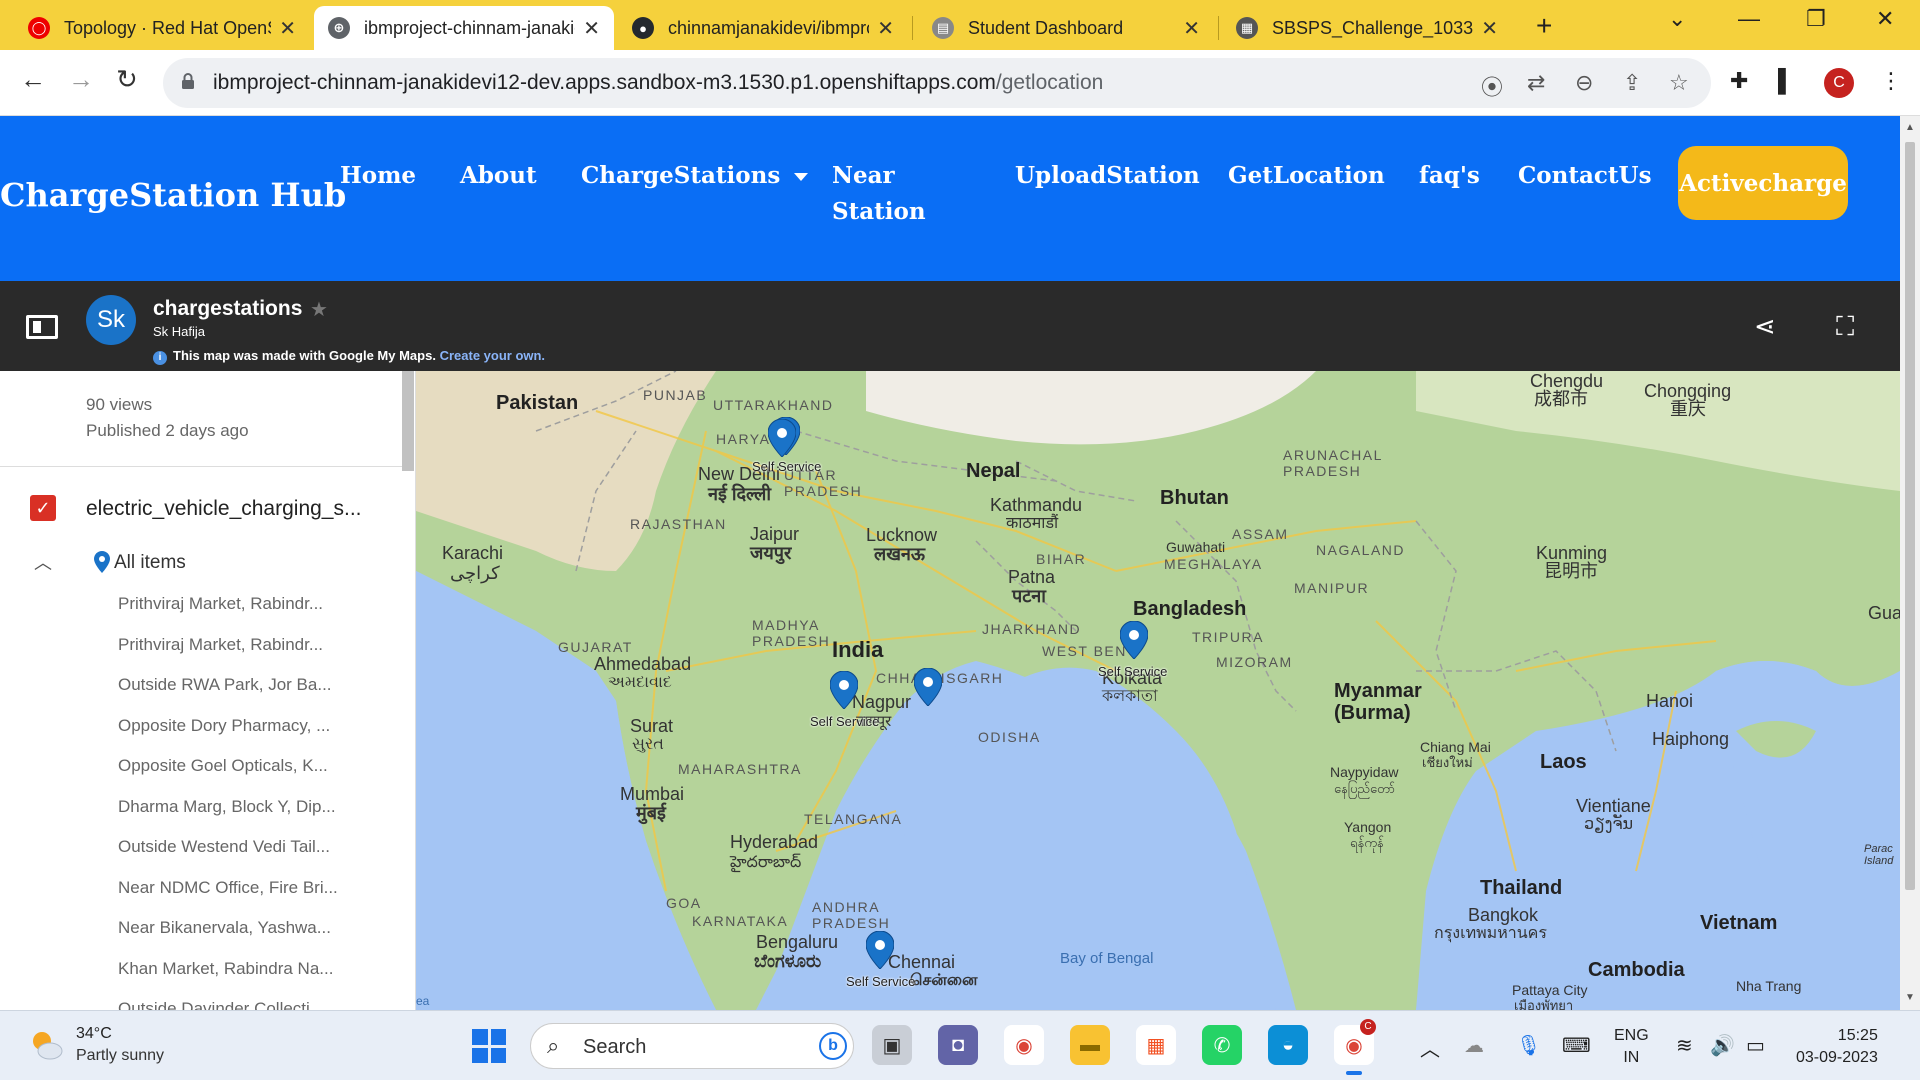 The image size is (1920, 1080). I want to click on share-page-icon: ⇪, so click(1632, 83).